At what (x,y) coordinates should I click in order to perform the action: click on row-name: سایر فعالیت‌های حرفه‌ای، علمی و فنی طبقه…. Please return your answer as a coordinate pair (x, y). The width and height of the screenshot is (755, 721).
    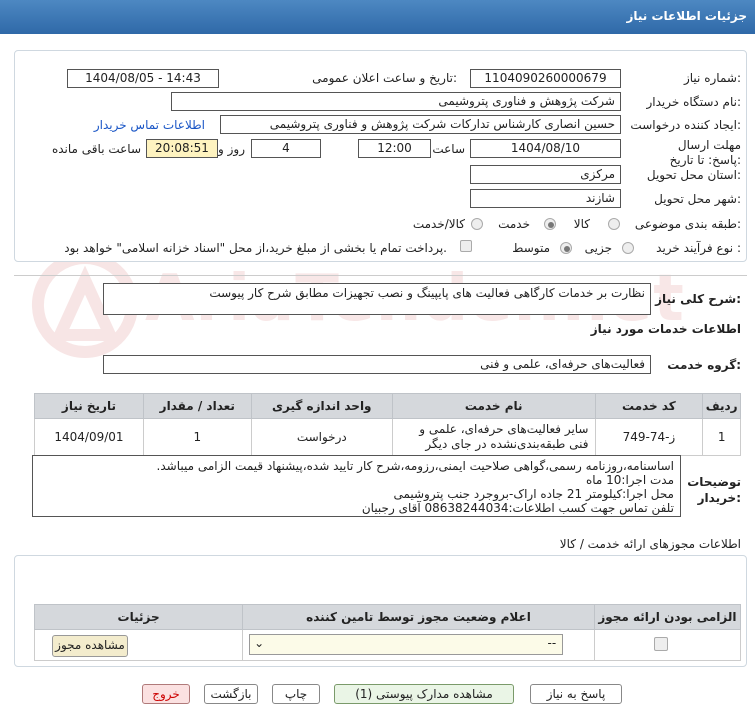
    Looking at the image, I should click on (493, 437).